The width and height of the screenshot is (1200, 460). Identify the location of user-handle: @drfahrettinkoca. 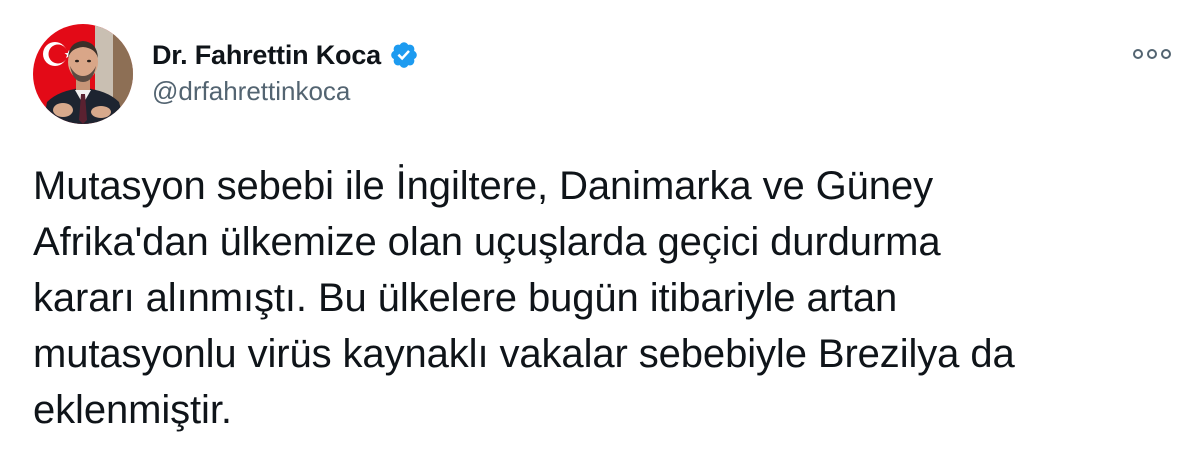
(285, 91).